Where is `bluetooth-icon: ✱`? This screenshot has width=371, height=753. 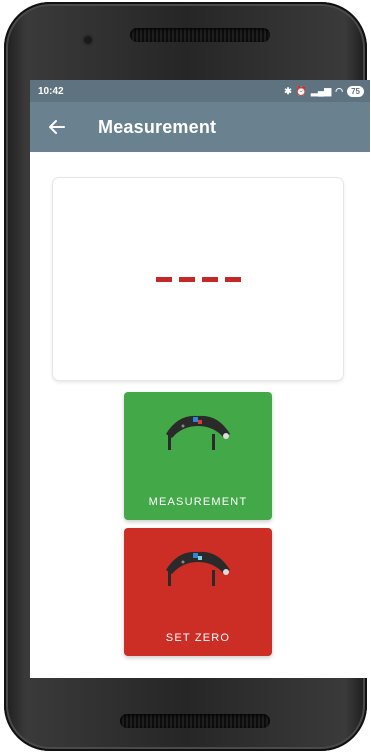
bluetooth-icon: ✱ is located at coordinates (288, 90).